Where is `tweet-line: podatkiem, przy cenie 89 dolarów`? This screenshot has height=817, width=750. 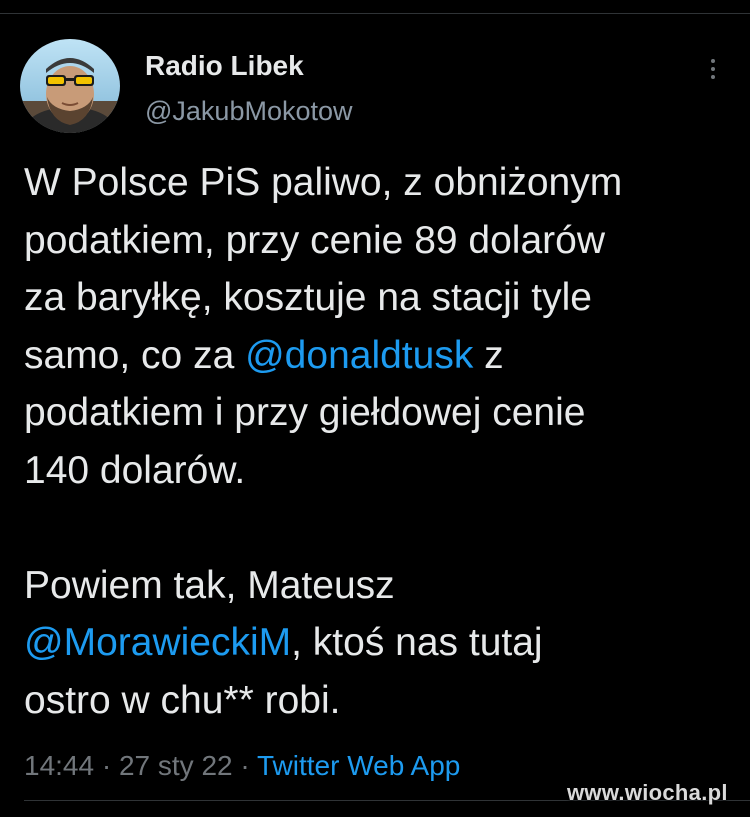 tweet-line: podatkiem, przy cenie 89 dolarów is located at coordinates (382, 241).